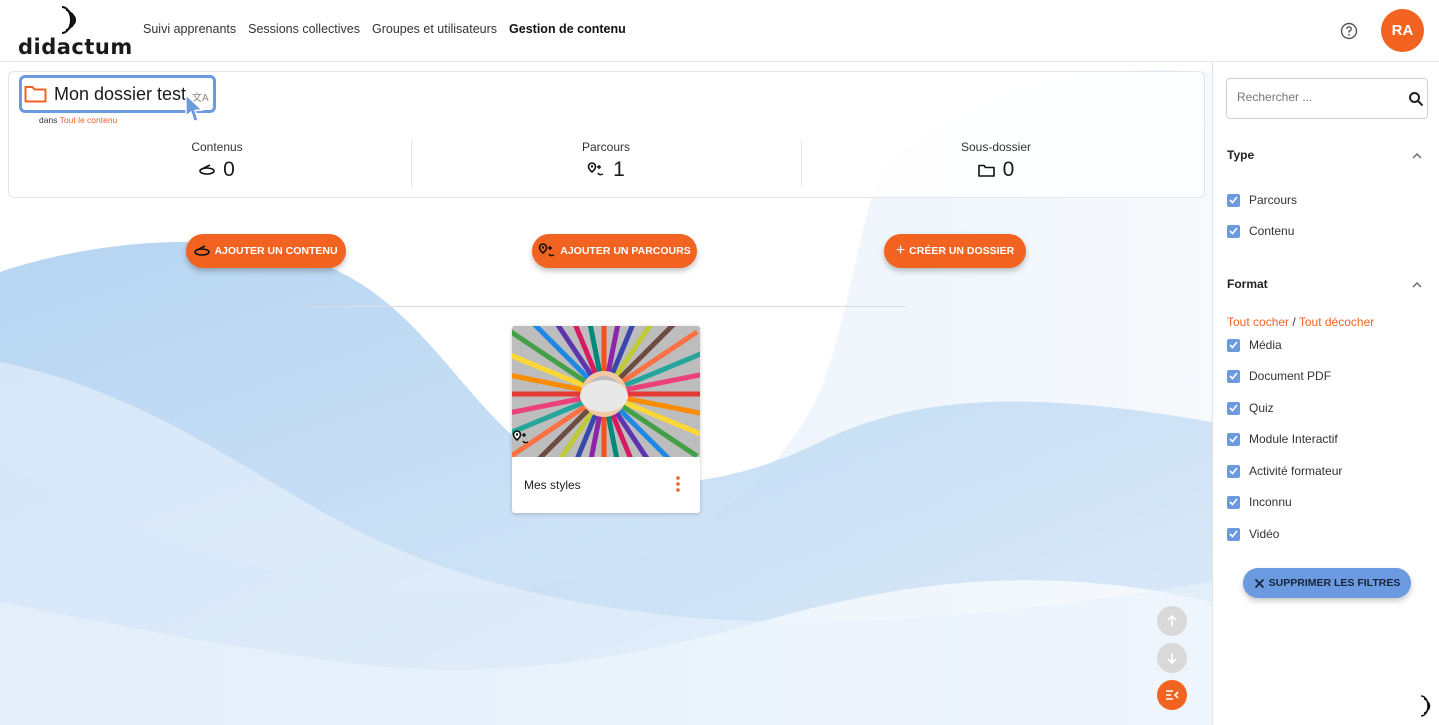 The image size is (1439, 725). What do you see at coordinates (1296, 471) in the screenshot?
I see `filter-label: Activité formateur` at bounding box center [1296, 471].